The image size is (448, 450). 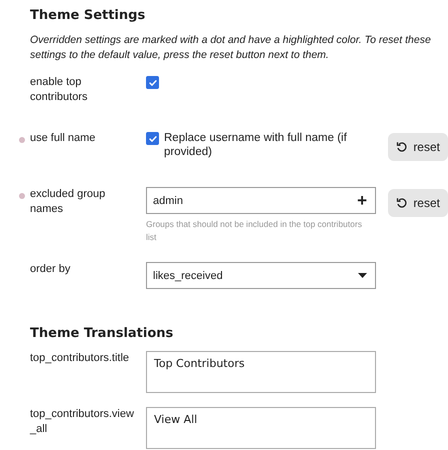 What do you see at coordinates (362, 200) in the screenshot?
I see `add-button: +` at bounding box center [362, 200].